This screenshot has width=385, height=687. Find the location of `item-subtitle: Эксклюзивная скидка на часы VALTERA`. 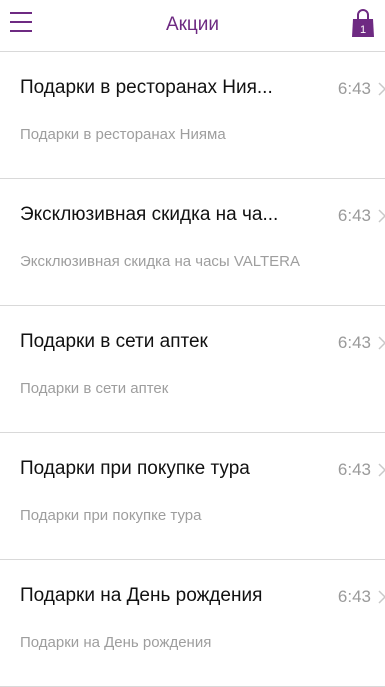

item-subtitle: Эксклюзивная скидка на часы VALTERA is located at coordinates (160, 261).